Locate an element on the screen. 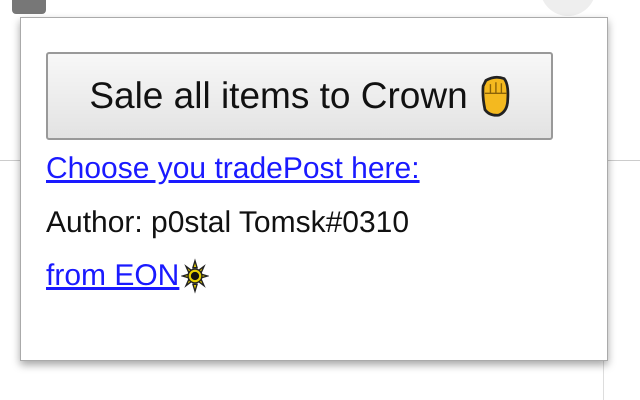 This screenshot has height=400, width=640. eon-link: from EON is located at coordinates (128, 276).